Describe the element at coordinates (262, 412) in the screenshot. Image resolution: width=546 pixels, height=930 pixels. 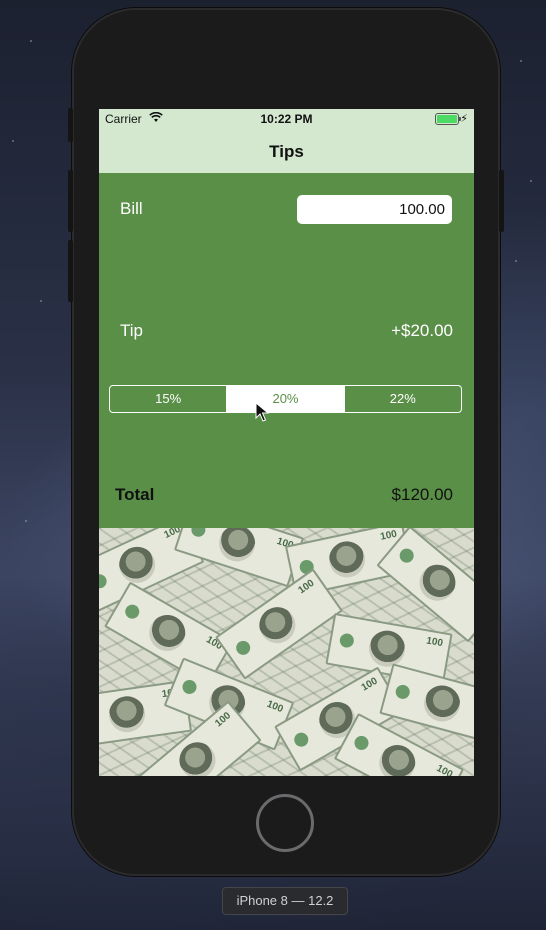
I see `mouse-cursor-icon` at that location.